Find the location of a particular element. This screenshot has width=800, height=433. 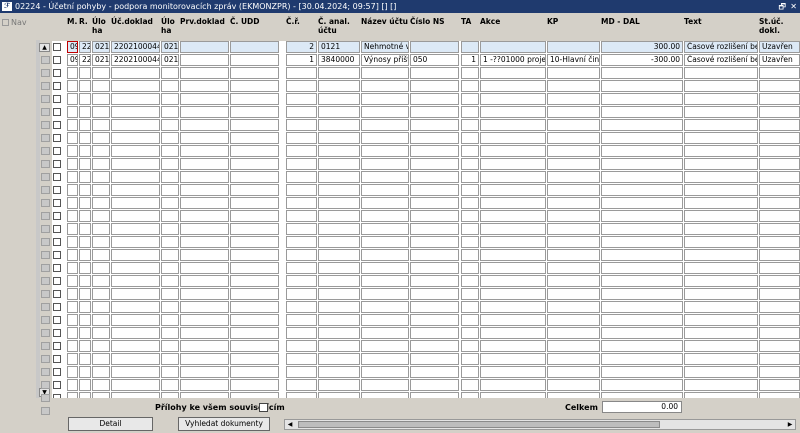

attachments-checkbox is located at coordinates (263, 407).